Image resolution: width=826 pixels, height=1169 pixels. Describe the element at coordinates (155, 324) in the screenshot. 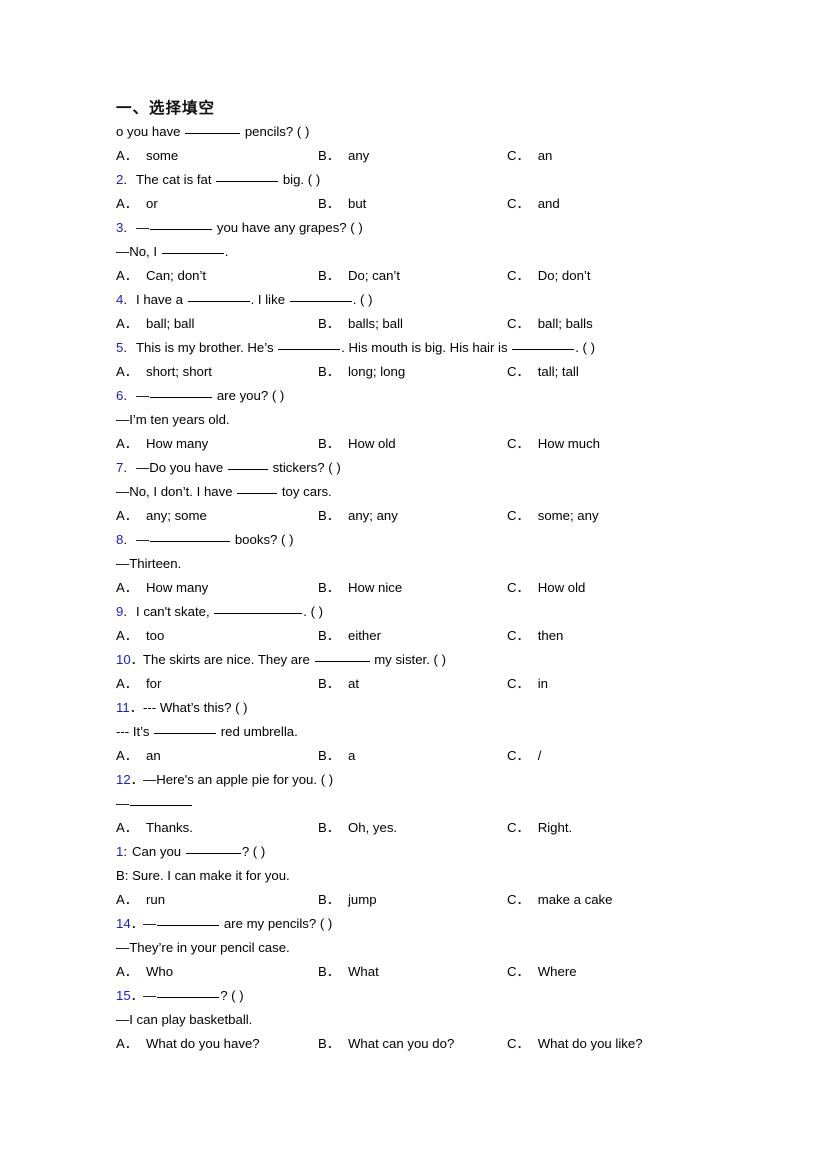

I see `option-a: A． ball; ball` at that location.